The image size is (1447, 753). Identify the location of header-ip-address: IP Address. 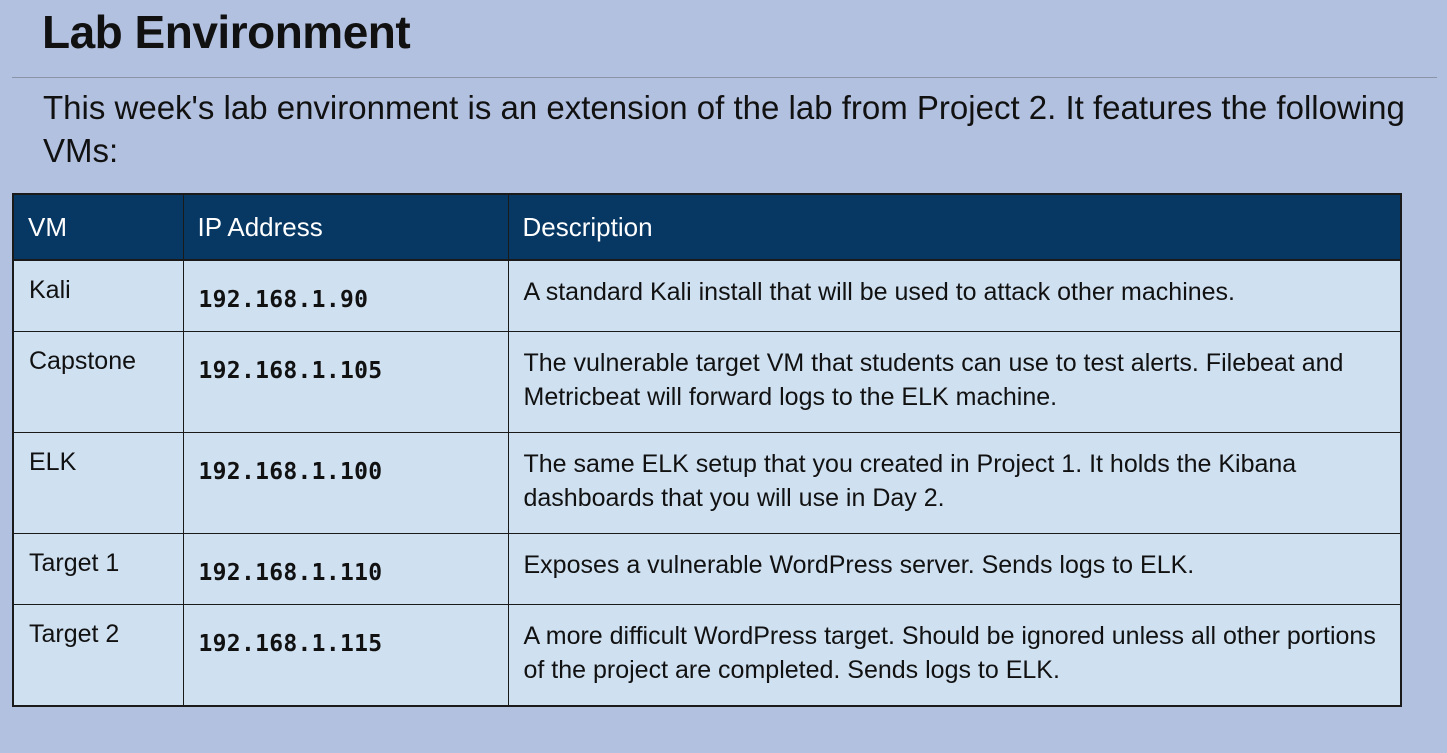
(345, 227).